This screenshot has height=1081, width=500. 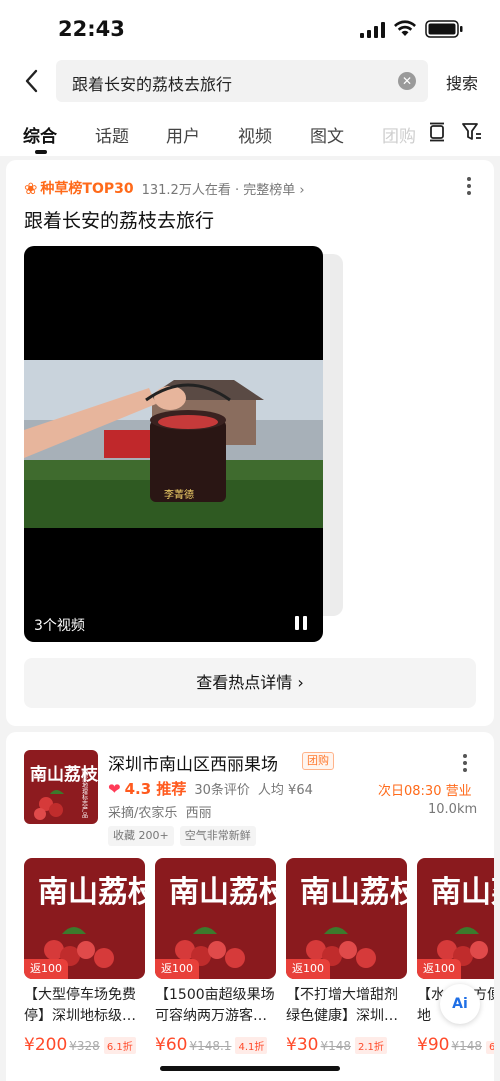 What do you see at coordinates (41, 152) in the screenshot?
I see `active-tab-indicator` at bounding box center [41, 152].